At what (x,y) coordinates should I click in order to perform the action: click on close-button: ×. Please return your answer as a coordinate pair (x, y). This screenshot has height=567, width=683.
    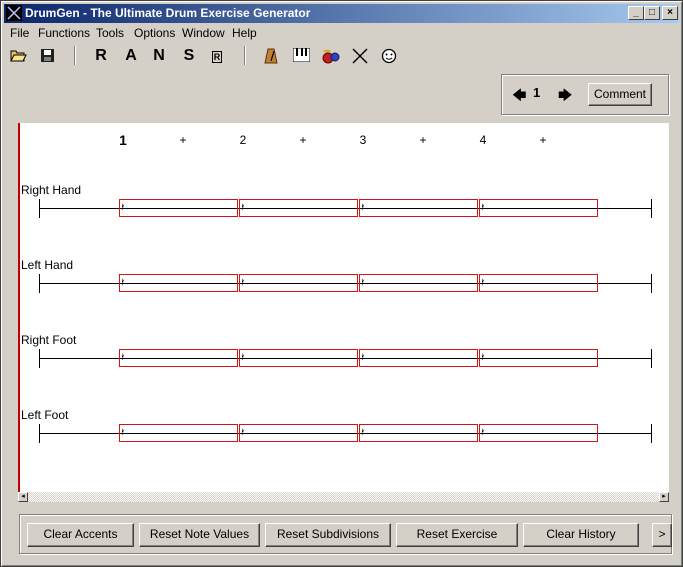
    Looking at the image, I should click on (670, 13).